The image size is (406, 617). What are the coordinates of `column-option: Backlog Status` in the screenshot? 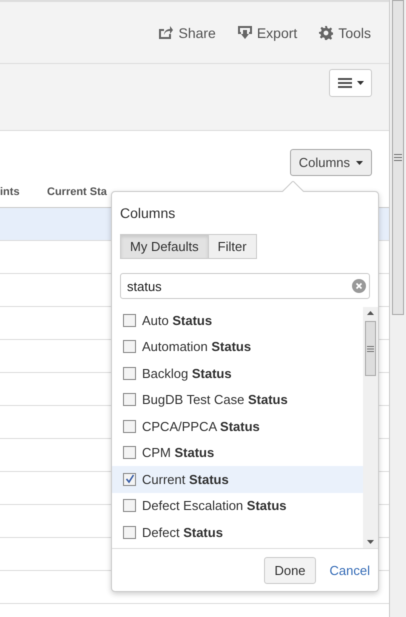 It's located at (237, 373).